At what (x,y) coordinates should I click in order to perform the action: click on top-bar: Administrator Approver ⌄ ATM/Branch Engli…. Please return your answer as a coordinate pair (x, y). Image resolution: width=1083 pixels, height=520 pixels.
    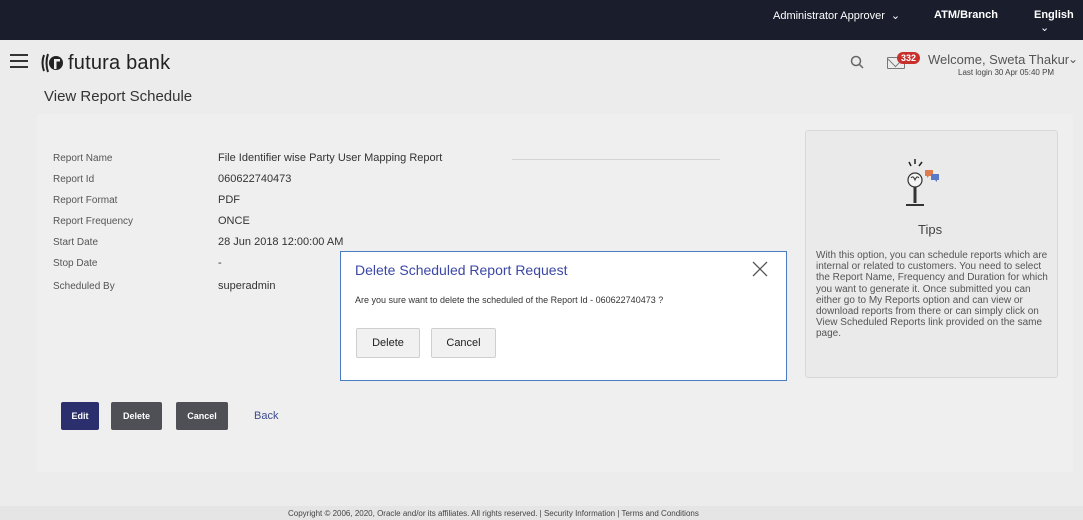
    Looking at the image, I should click on (541, 20).